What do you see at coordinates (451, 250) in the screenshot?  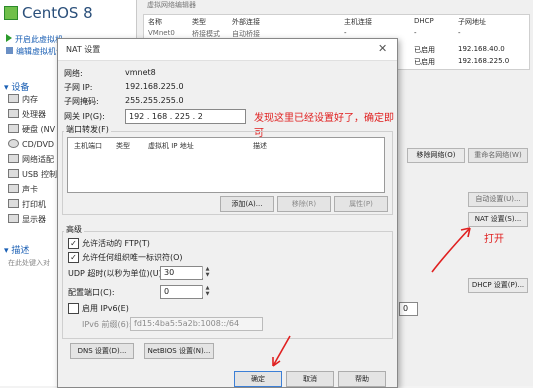 I see `arrow-to-nat-icon` at bounding box center [451, 250].